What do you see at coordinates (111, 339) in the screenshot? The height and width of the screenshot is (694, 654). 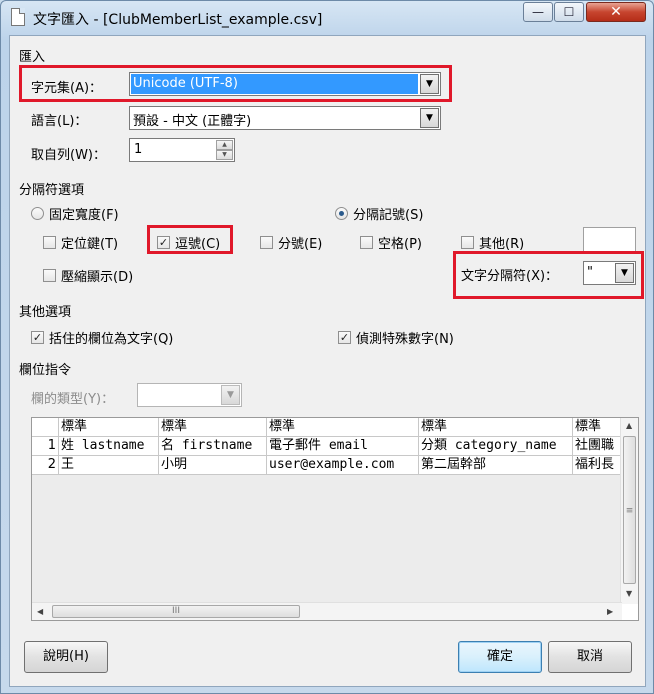 I see `quoted-as-text-label: 括住的欄位為文字(Q)` at bounding box center [111, 339].